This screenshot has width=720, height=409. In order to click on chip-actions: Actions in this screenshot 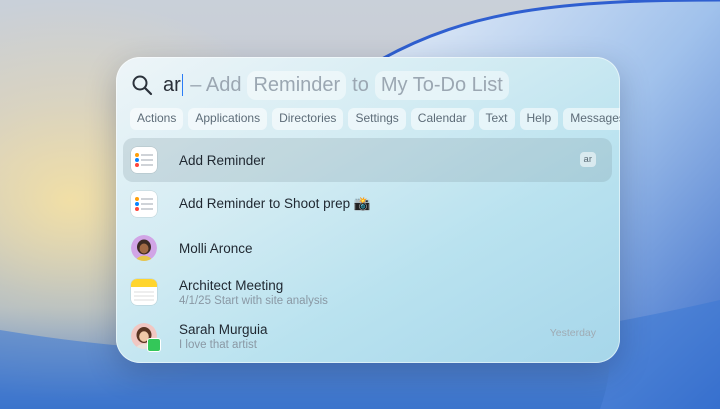, I will do `click(157, 119)`.